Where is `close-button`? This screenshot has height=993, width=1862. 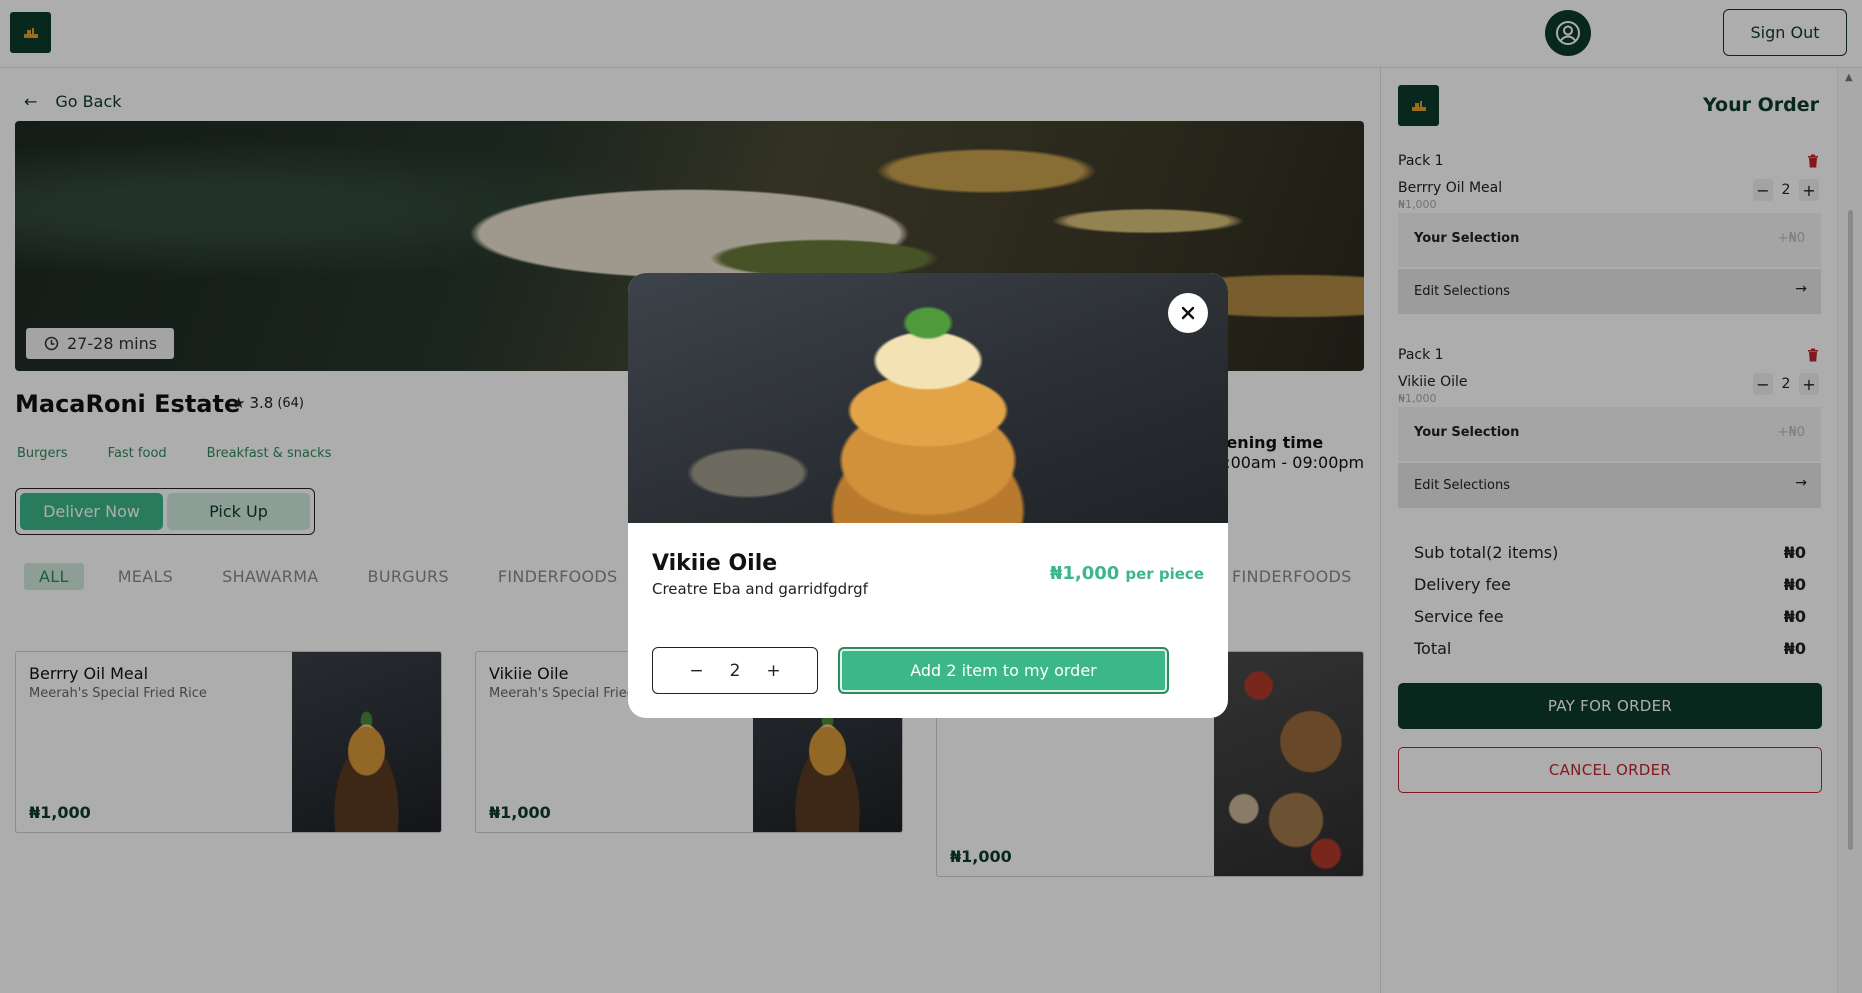 close-button is located at coordinates (1188, 313).